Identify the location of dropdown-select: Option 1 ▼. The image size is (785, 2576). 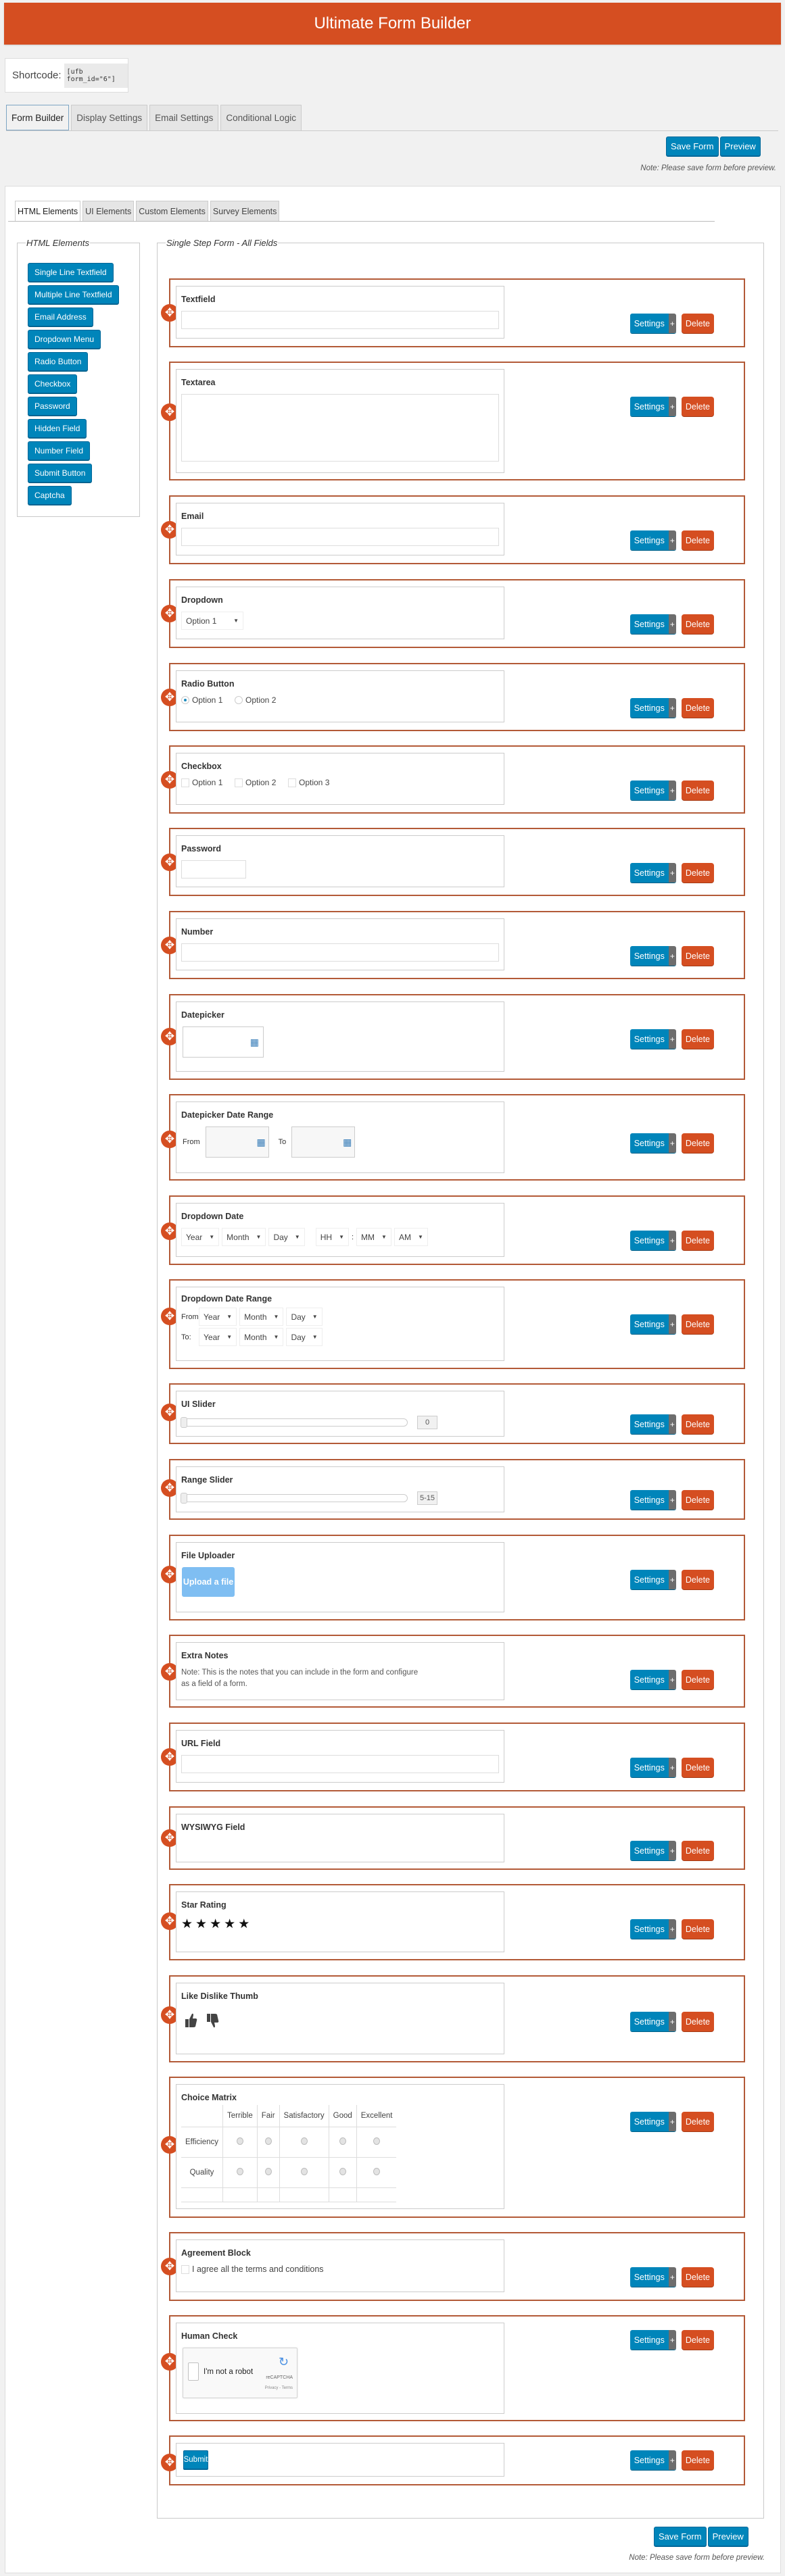
(212, 621).